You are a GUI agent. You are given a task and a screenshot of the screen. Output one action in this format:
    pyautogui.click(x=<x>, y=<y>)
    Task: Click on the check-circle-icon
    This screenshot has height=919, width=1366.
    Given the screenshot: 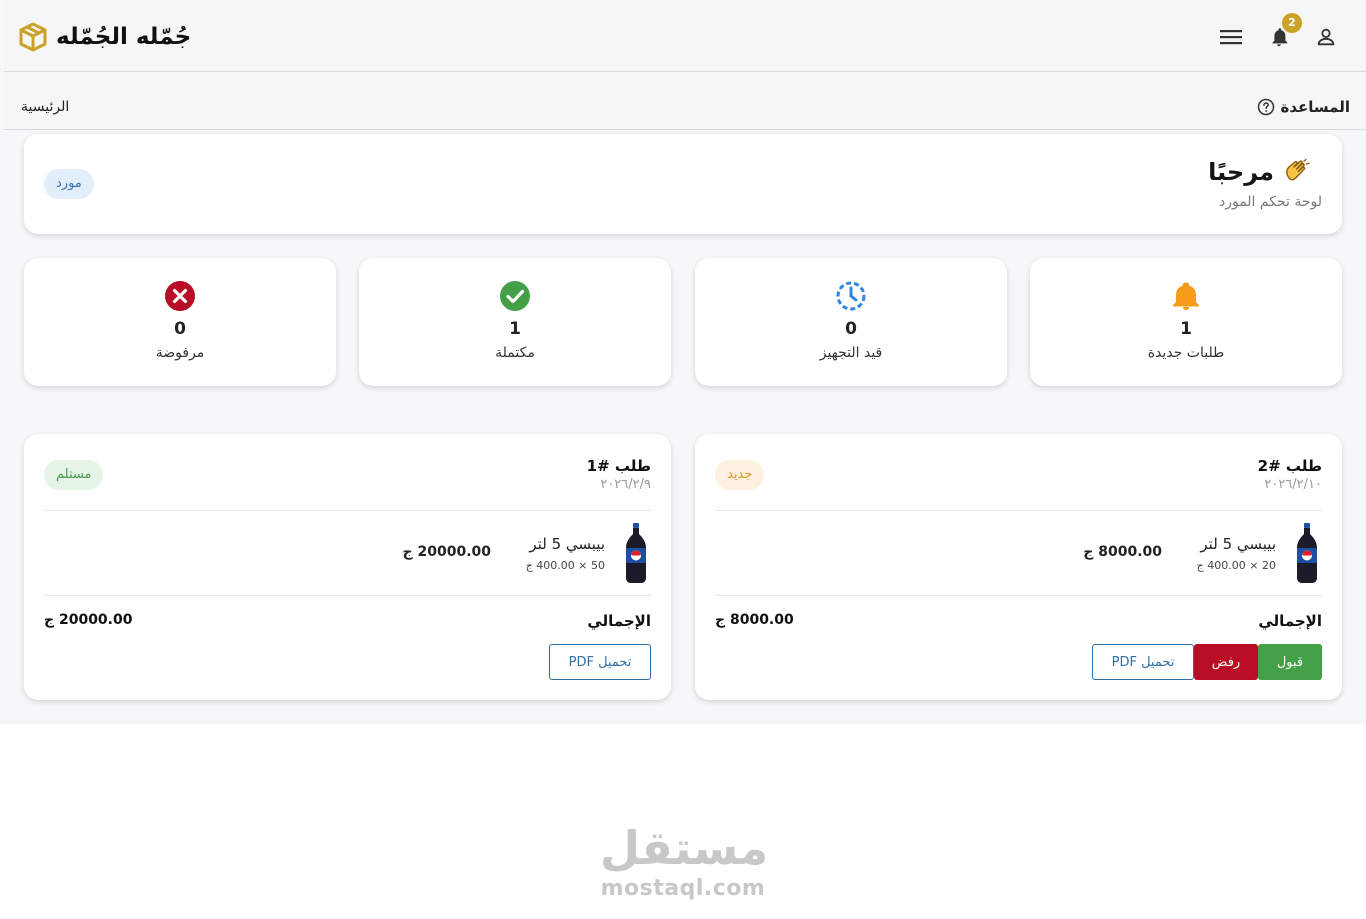 What is the action you would take?
    pyautogui.click(x=515, y=296)
    